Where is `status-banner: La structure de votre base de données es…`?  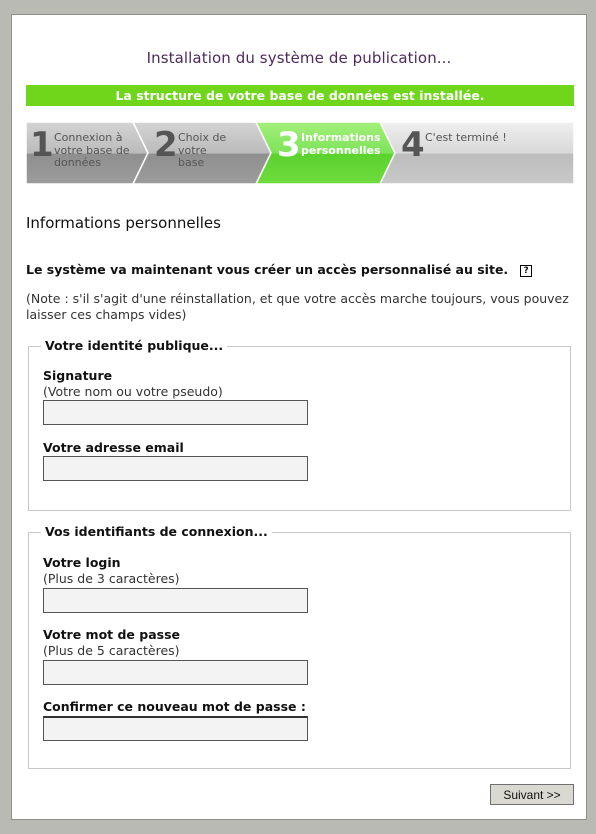 status-banner: La structure de votre base de données es… is located at coordinates (300, 95).